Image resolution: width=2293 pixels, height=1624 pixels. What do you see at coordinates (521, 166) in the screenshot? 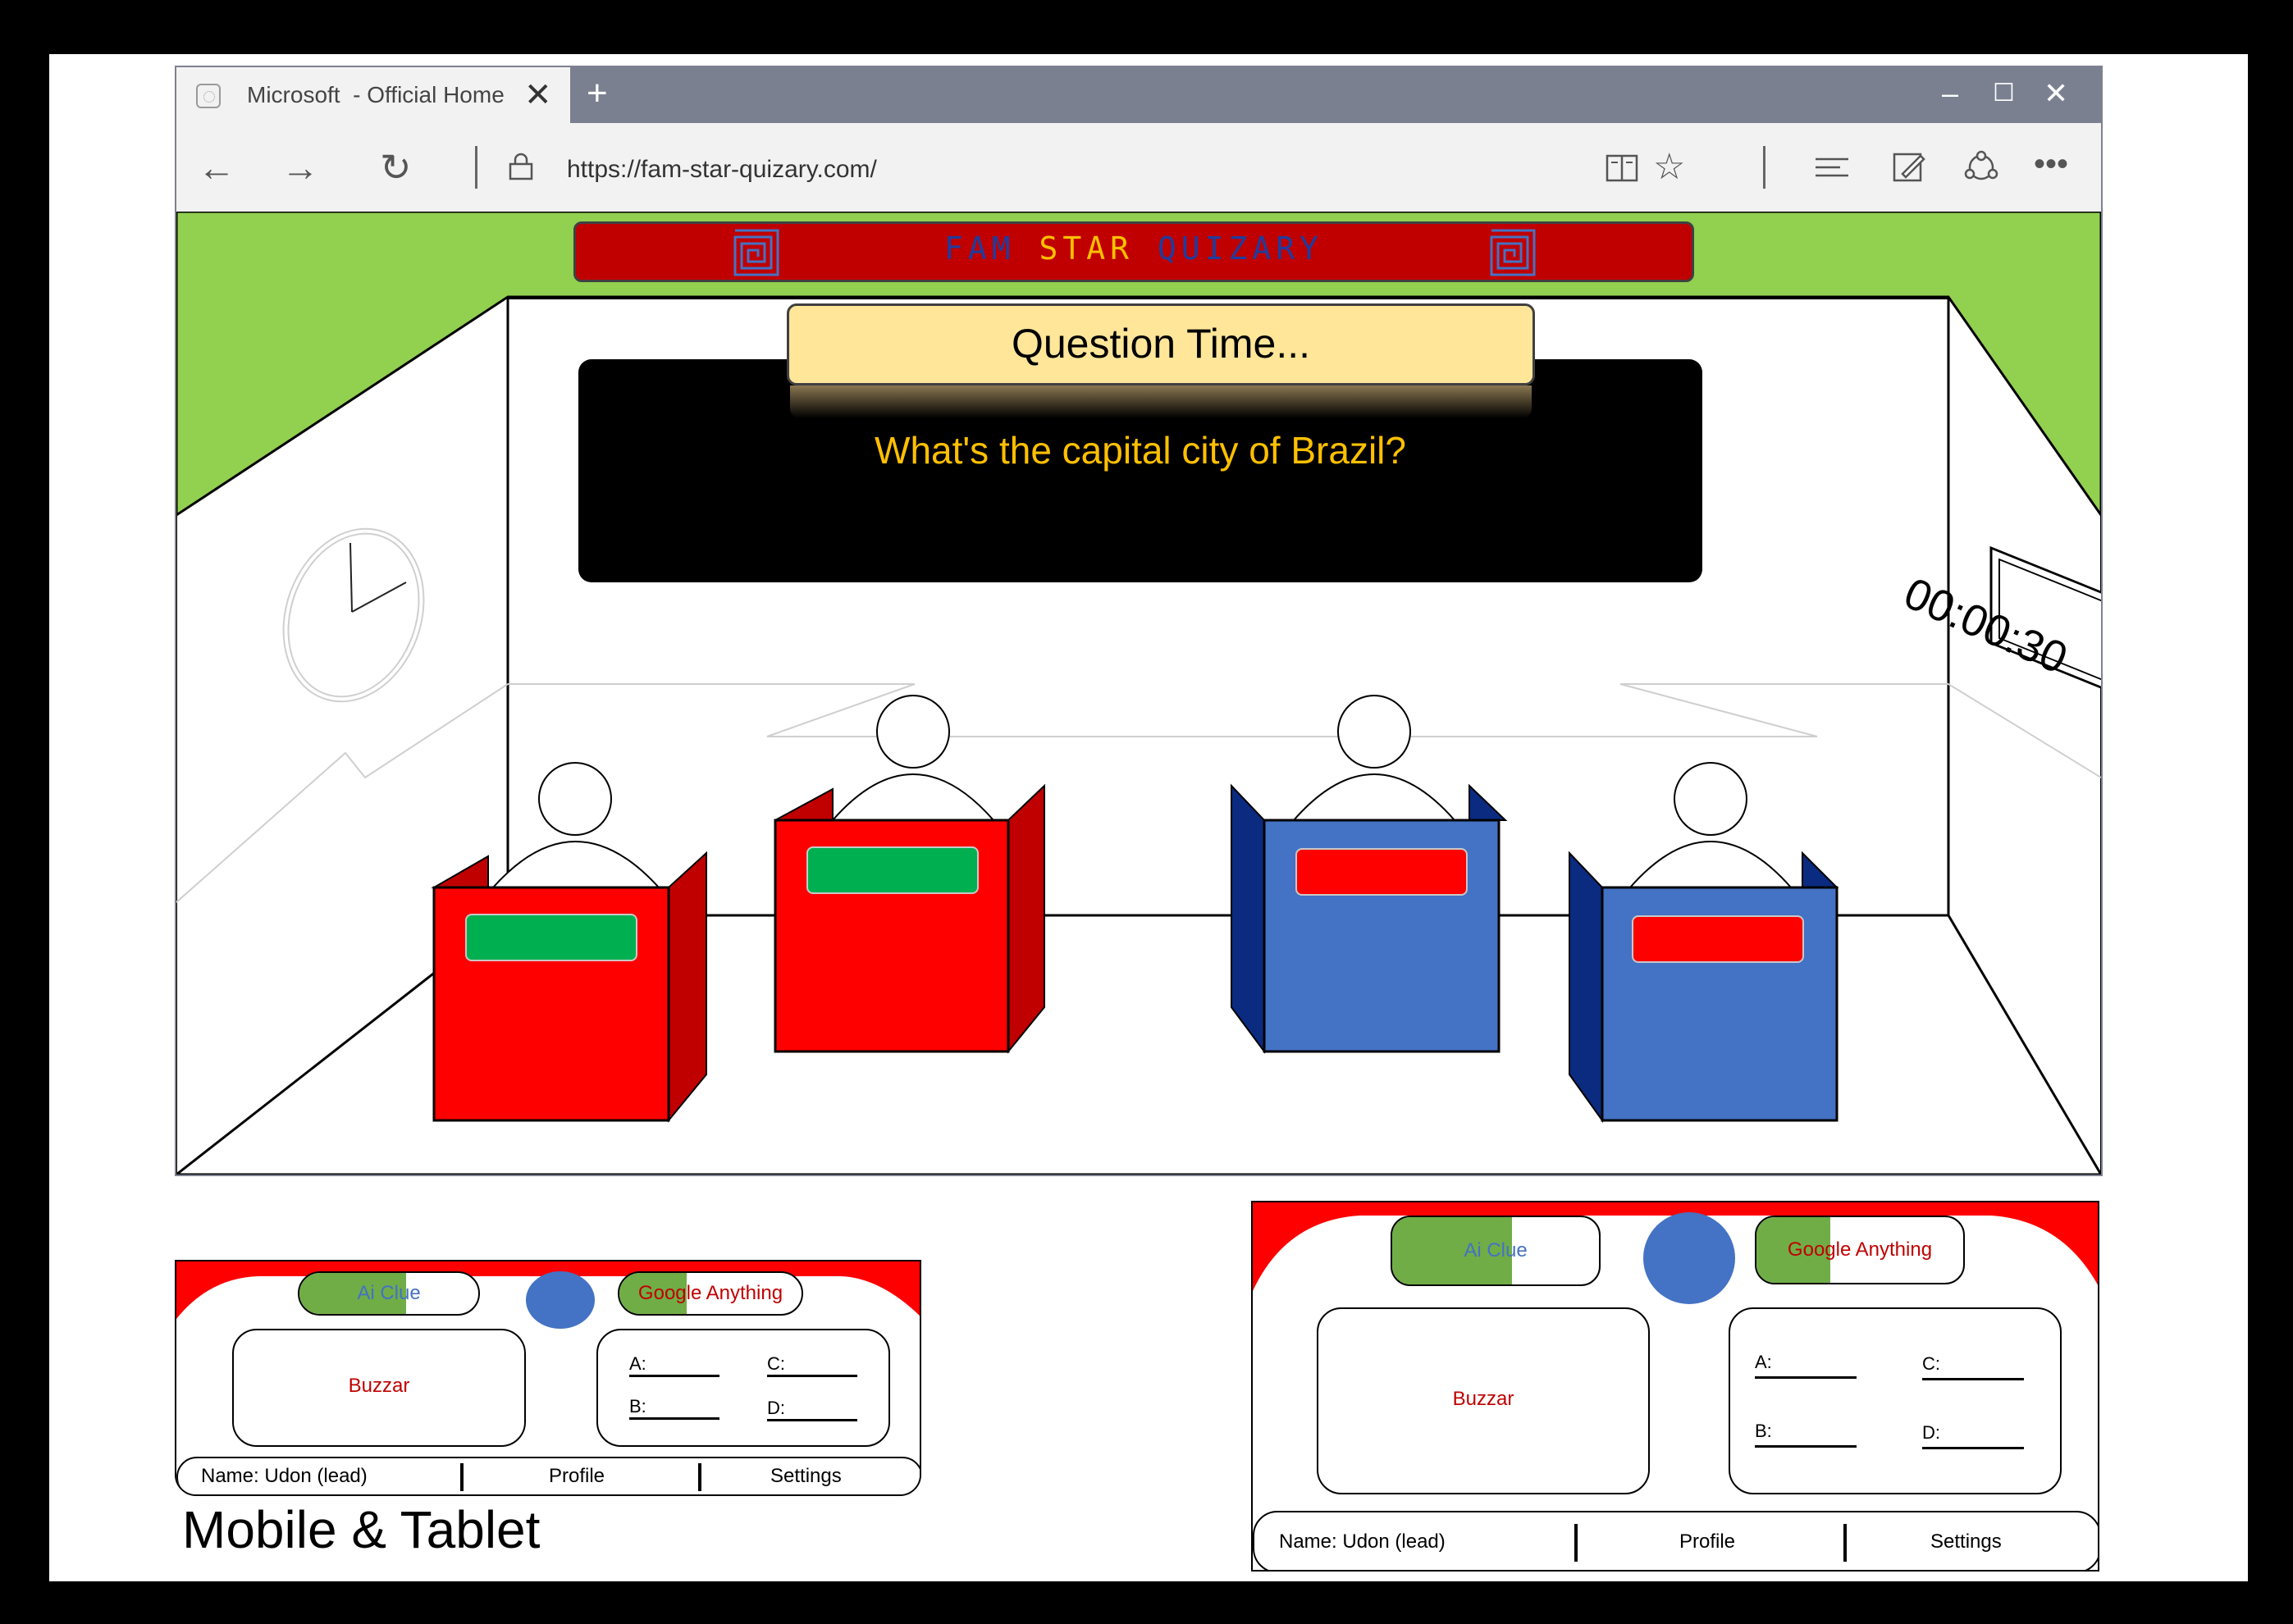
I see `lock-icon` at bounding box center [521, 166].